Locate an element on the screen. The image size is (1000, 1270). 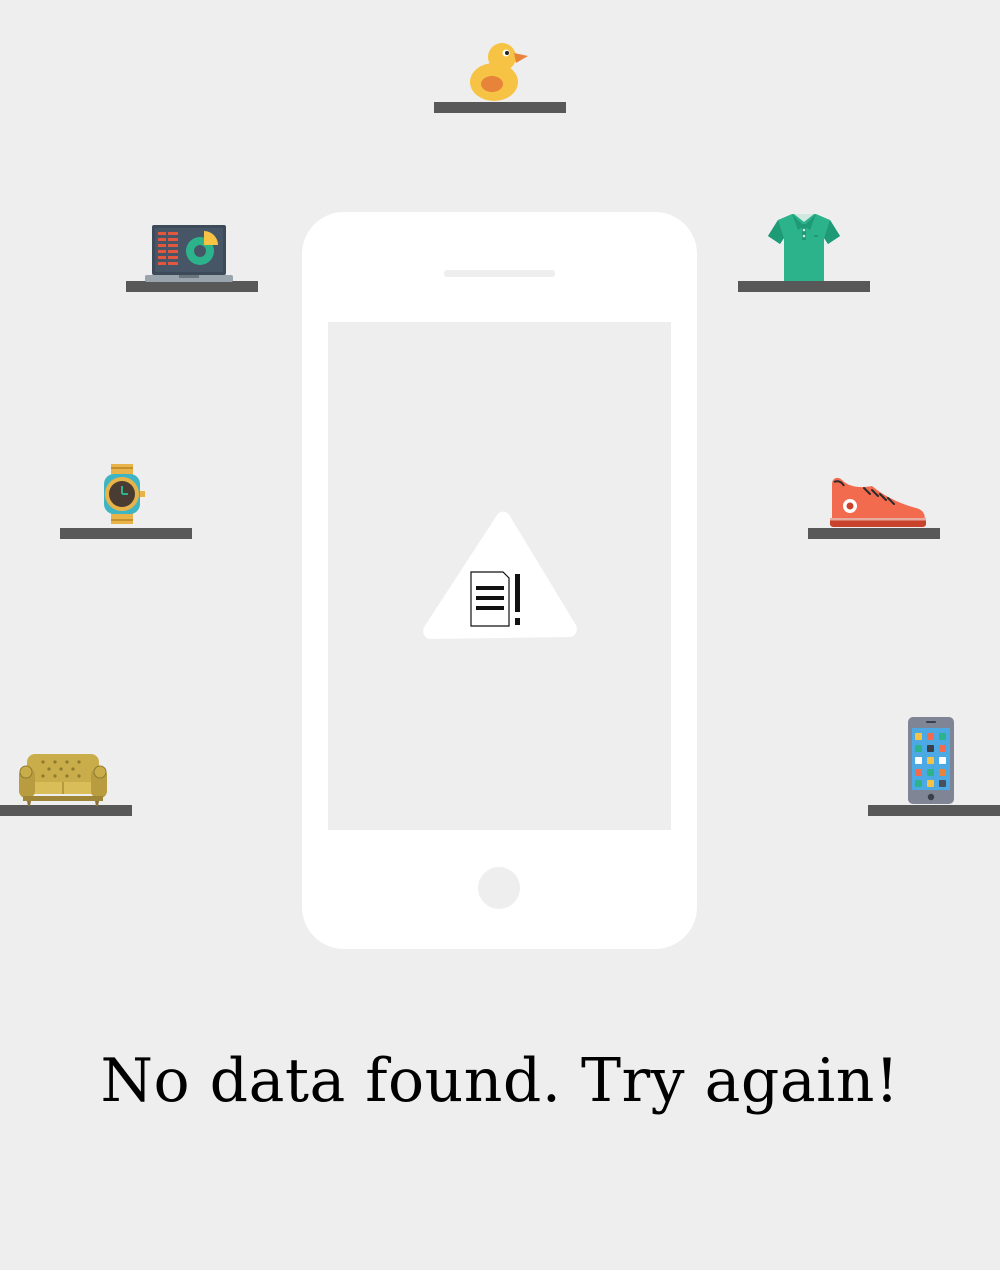
rubber-duck-icon is located at coordinates (499, 73).